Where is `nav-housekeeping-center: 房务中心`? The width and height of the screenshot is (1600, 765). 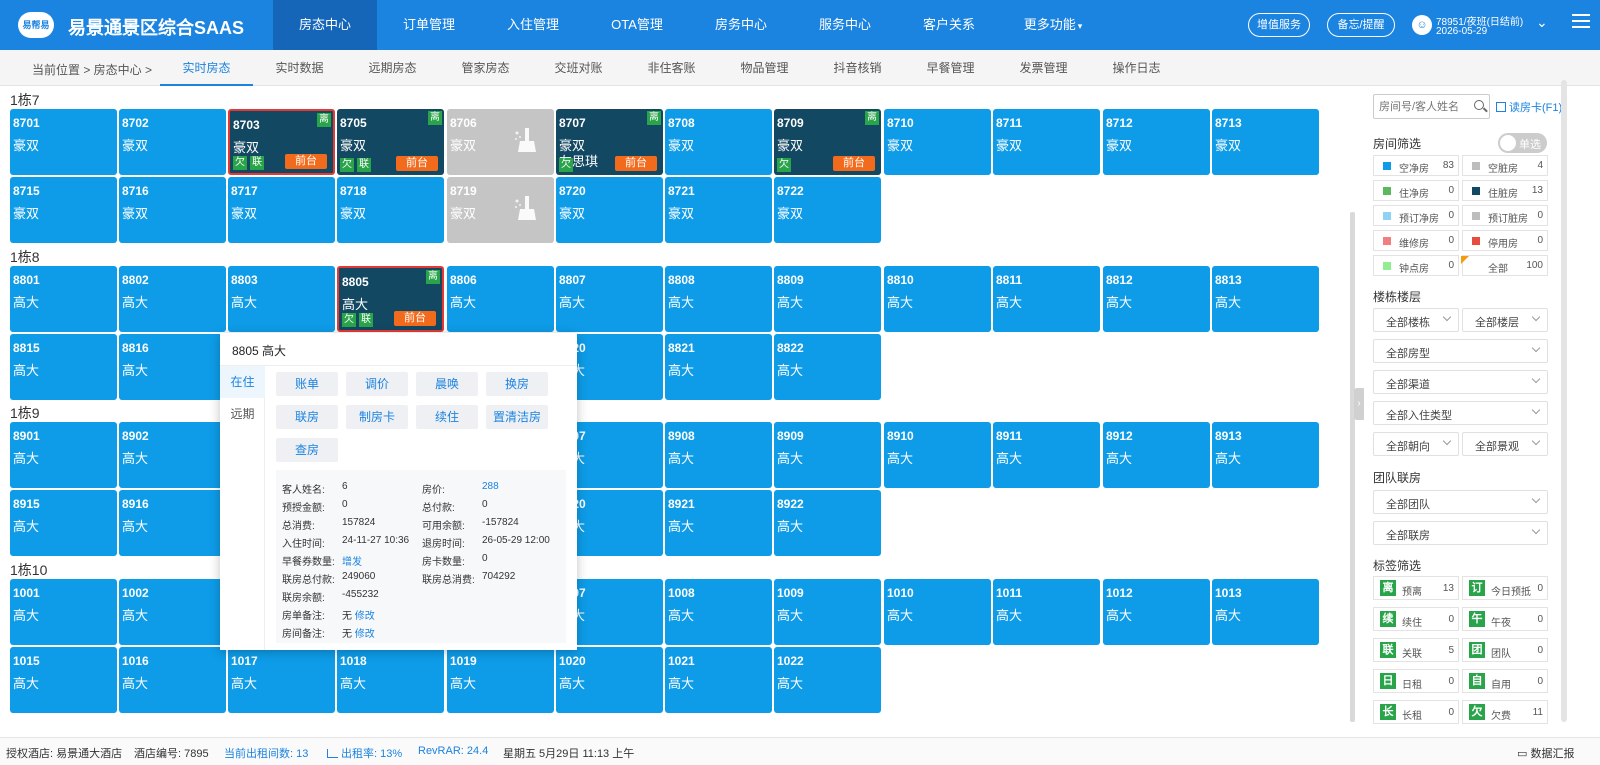 nav-housekeeping-center: 房务中心 is located at coordinates (741, 25).